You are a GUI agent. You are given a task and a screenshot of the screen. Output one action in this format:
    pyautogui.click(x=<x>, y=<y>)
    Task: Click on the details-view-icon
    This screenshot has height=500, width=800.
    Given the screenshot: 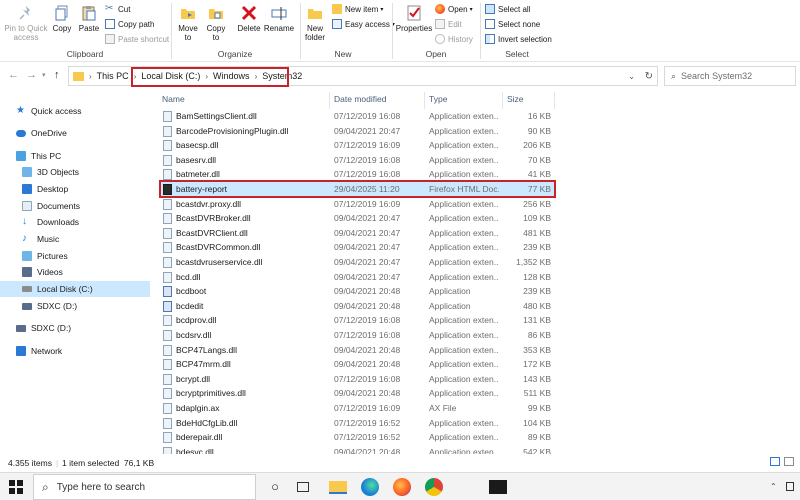 What is the action you would take?
    pyautogui.click(x=775, y=461)
    